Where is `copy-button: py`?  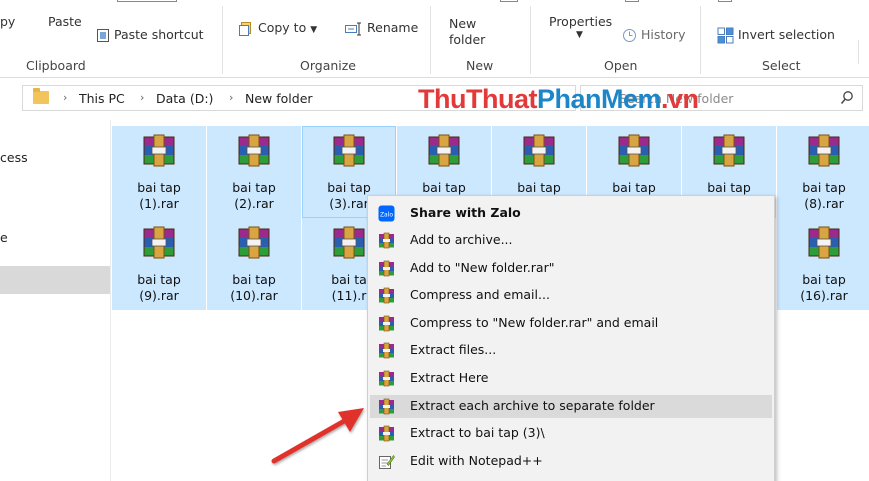 copy-button: py is located at coordinates (7, 21).